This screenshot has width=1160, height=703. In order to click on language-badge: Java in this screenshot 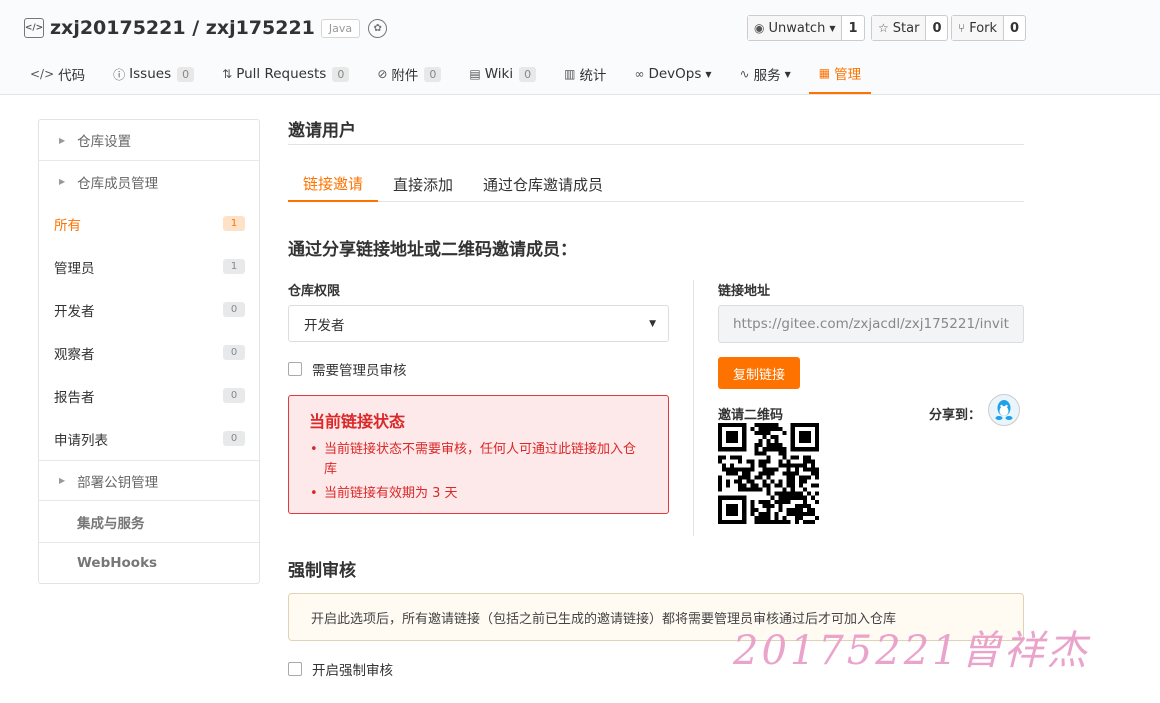, I will do `click(340, 28)`.